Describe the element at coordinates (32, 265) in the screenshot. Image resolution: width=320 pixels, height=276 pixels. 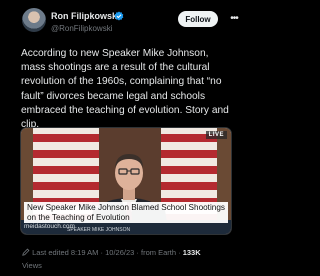
I see `views-label: Views` at that location.